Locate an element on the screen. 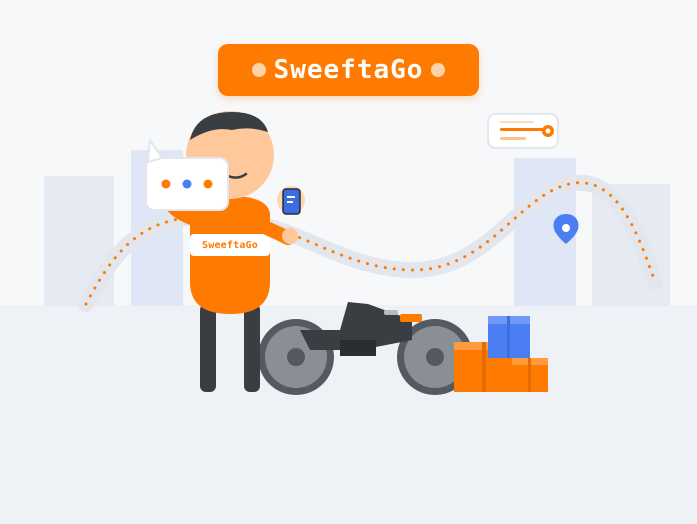 This screenshot has width=697, height=524. scooter-handle is located at coordinates (411, 318).